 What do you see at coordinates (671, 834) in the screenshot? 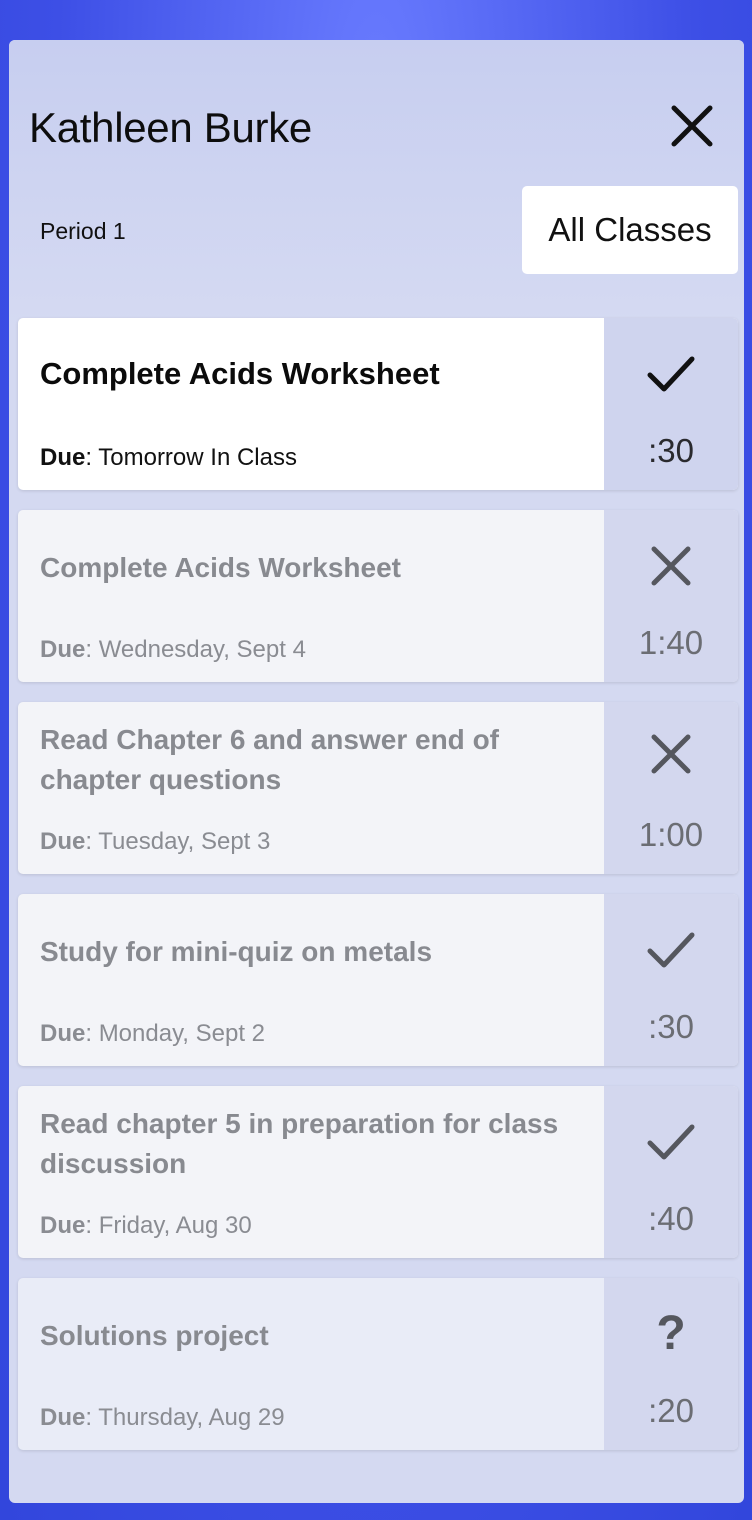
I see `task-time: 1:00` at bounding box center [671, 834].